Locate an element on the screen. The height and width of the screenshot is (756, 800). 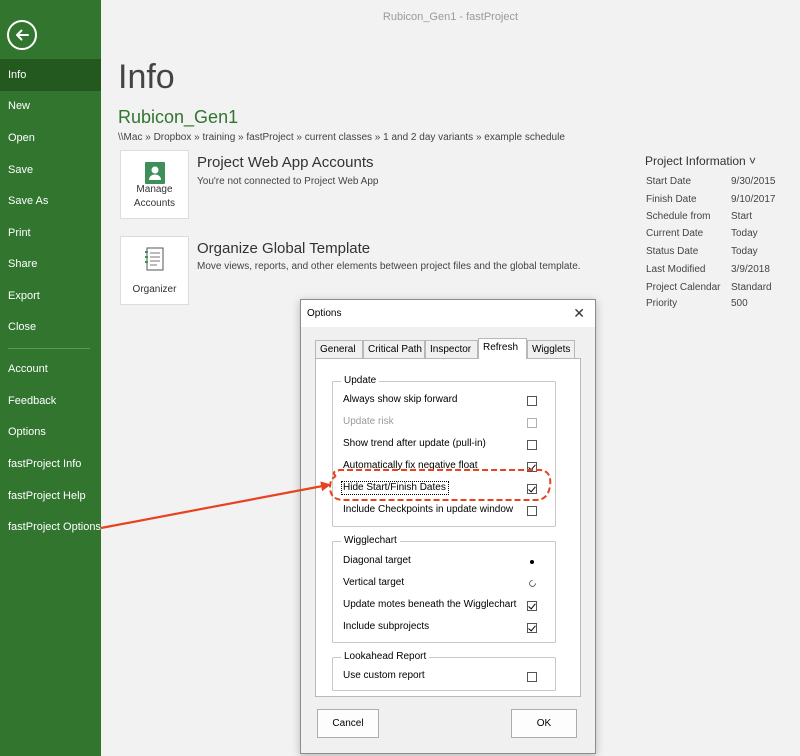
project-info-label: Last Modified is located at coordinates (676, 269).